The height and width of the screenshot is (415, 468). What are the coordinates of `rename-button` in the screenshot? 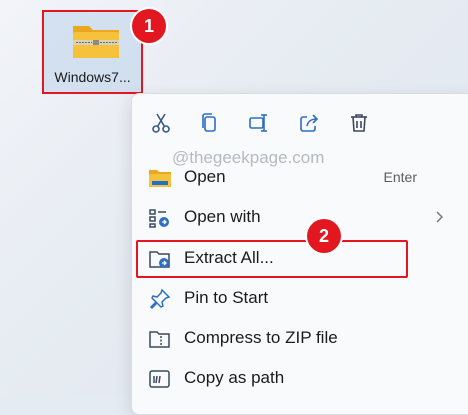 It's located at (259, 123).